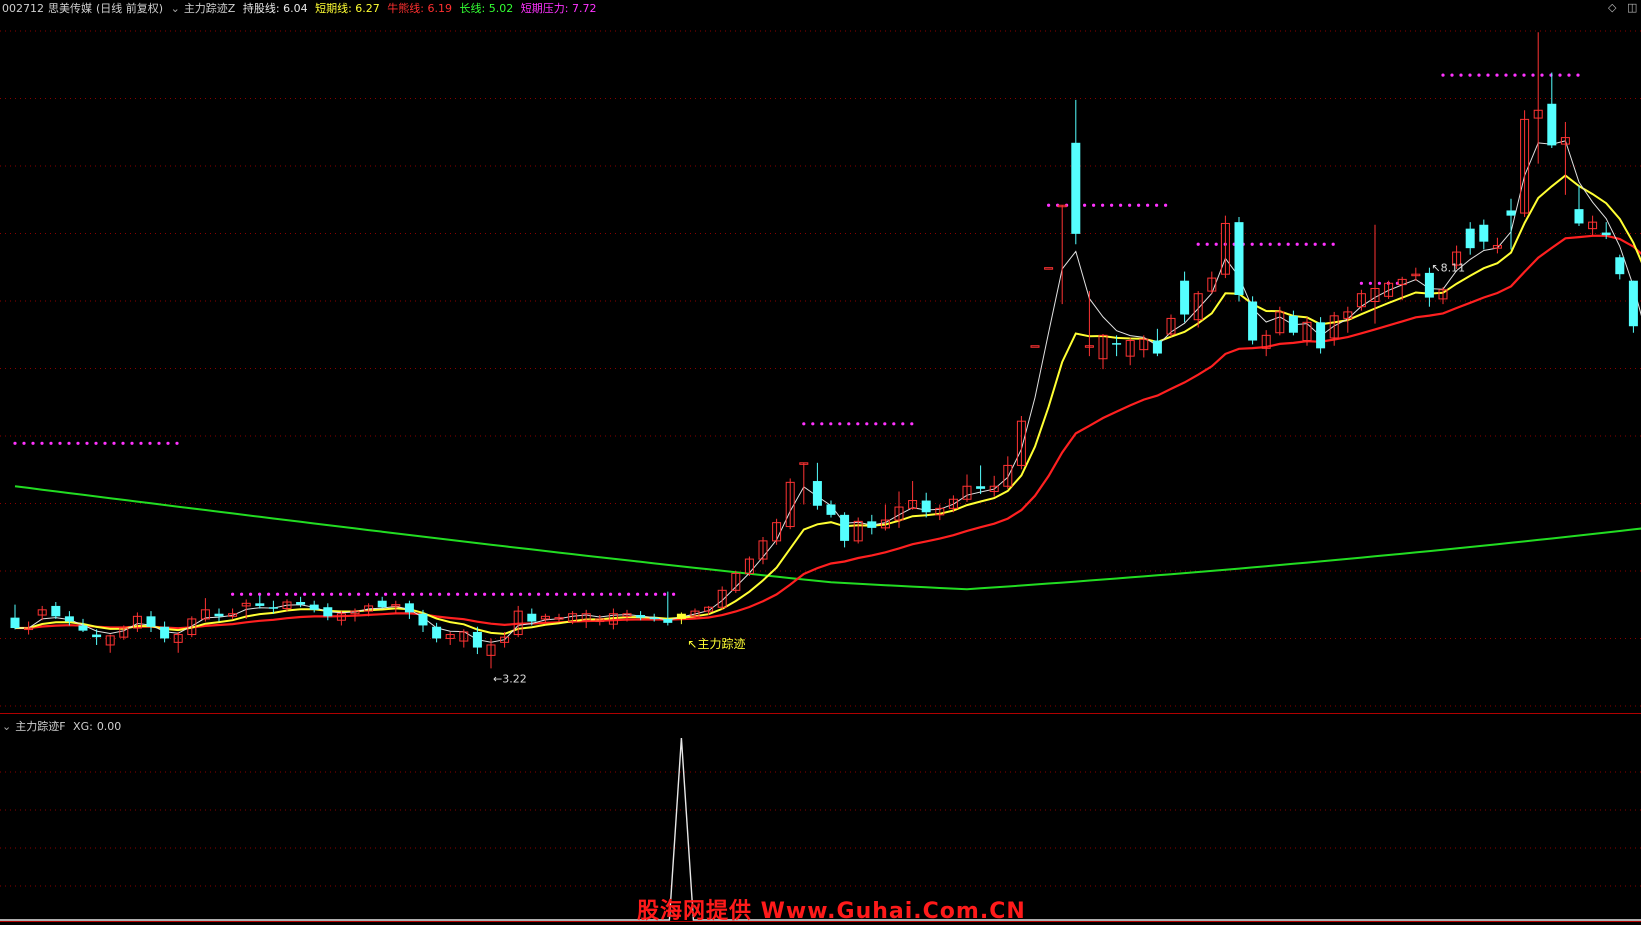 The height and width of the screenshot is (925, 1641). What do you see at coordinates (175, 8) in the screenshot?
I see `indicator-toggle-icon: ⌄` at bounding box center [175, 8].